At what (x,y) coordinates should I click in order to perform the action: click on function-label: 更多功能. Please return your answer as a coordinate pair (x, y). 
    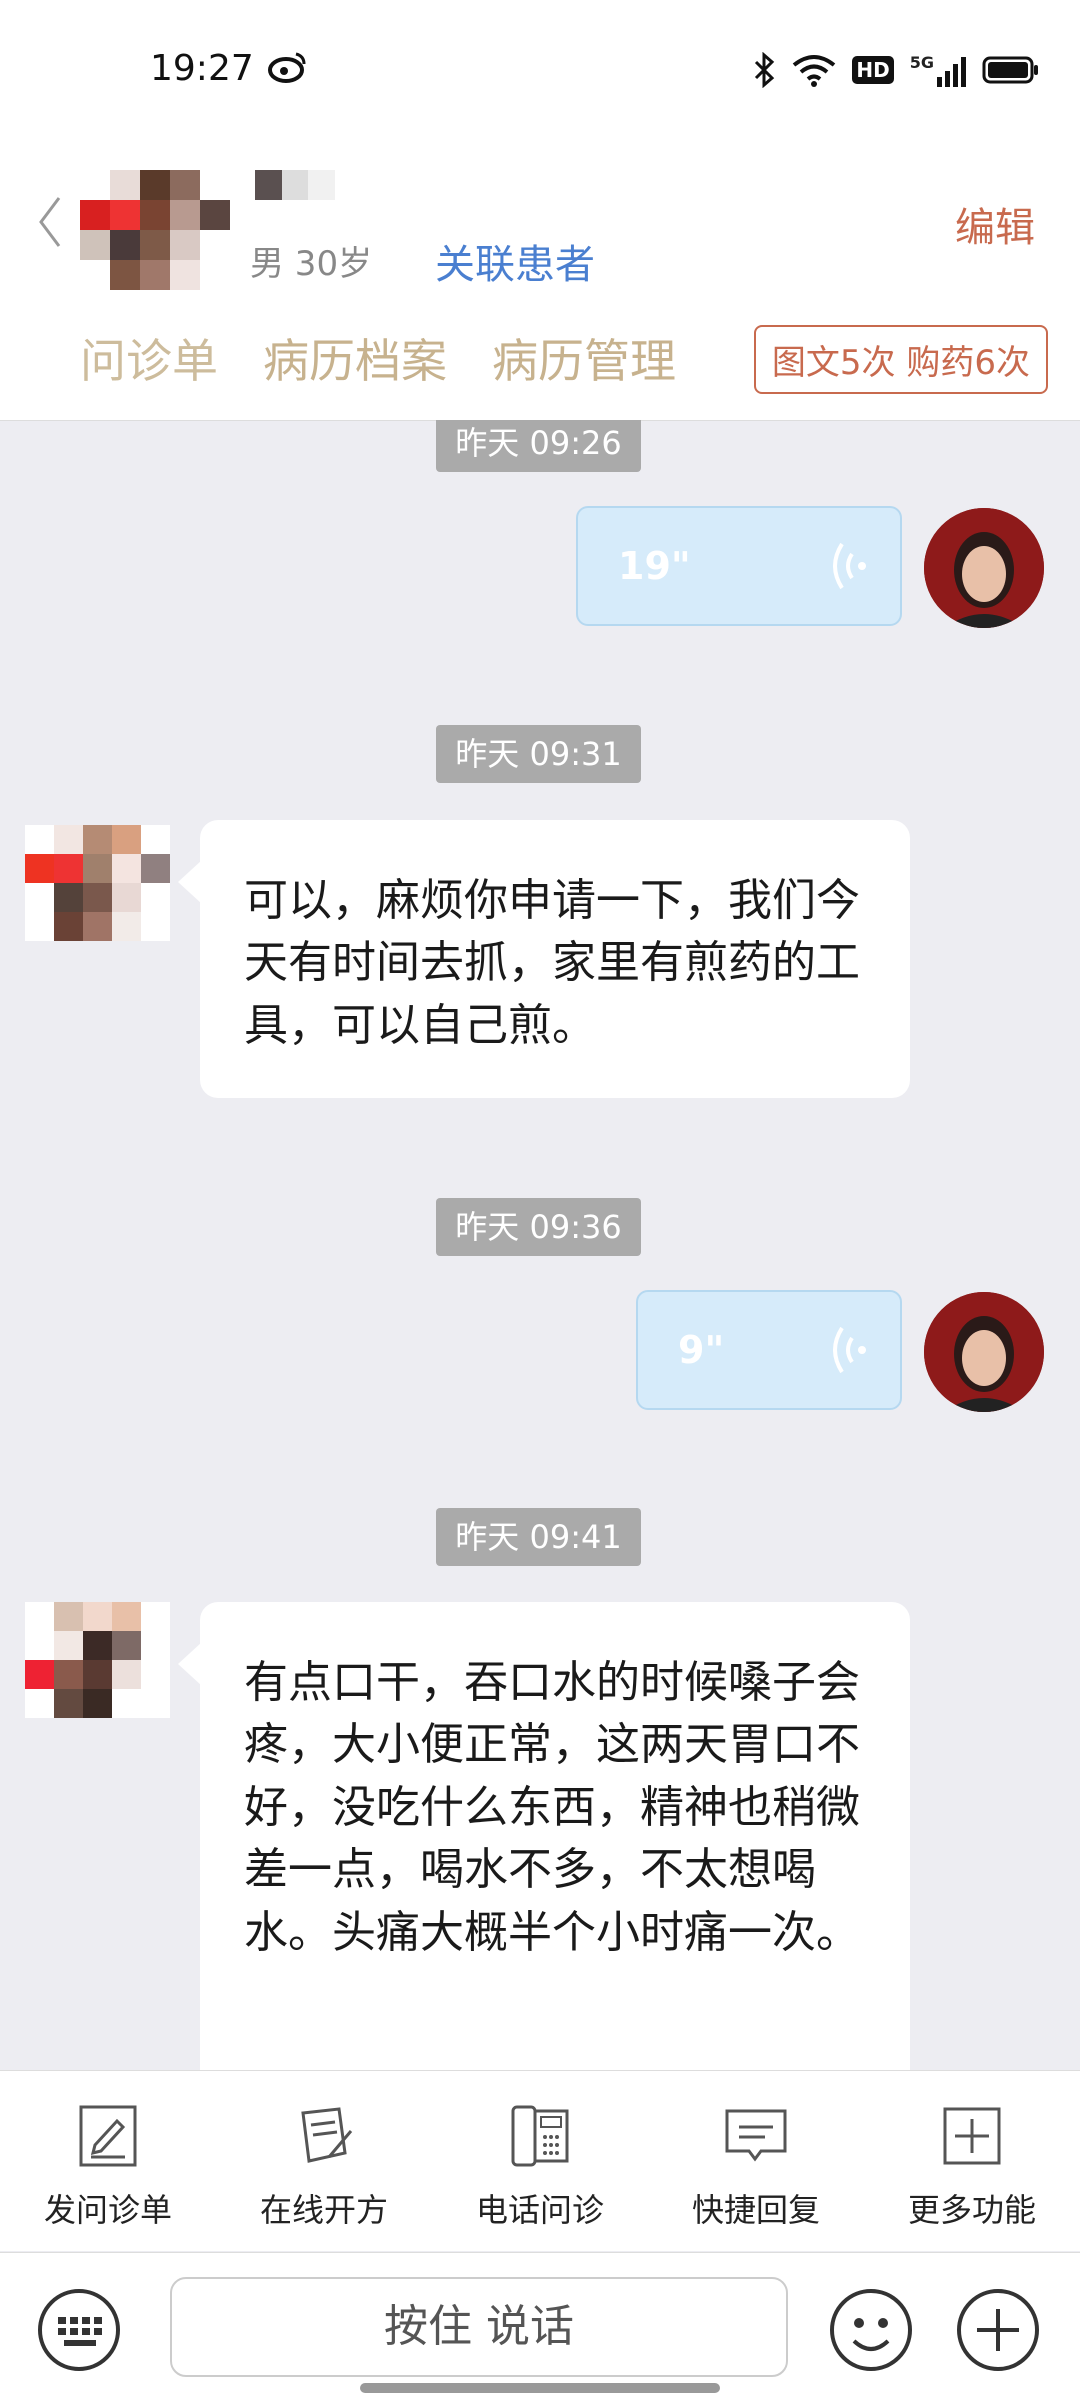
    Looking at the image, I should click on (971, 2210).